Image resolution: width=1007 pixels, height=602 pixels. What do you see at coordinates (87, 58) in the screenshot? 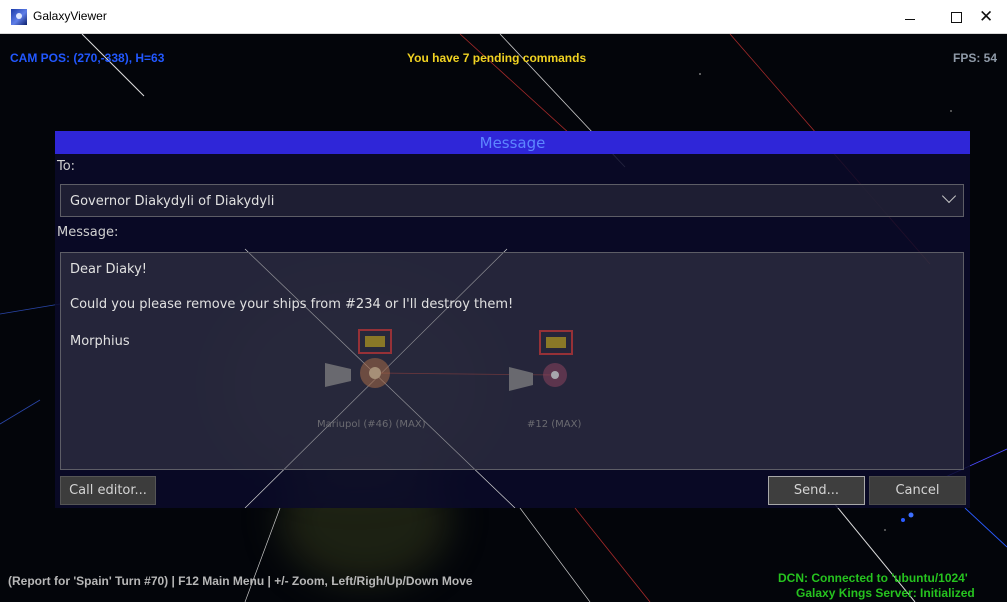
I see `camera-position: CAM POS: (270,-338), H=63` at bounding box center [87, 58].